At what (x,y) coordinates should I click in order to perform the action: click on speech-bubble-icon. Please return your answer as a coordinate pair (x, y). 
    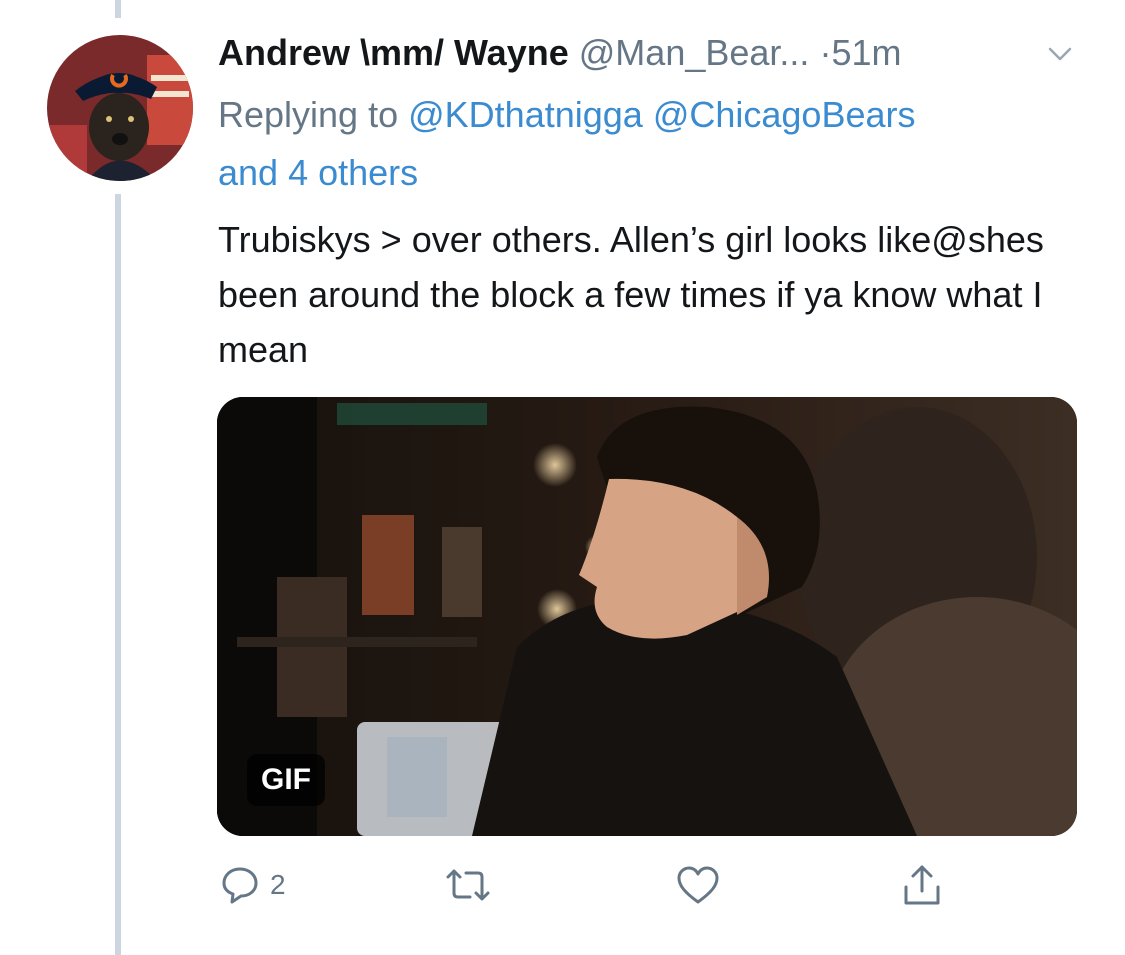
    Looking at the image, I should click on (240, 885).